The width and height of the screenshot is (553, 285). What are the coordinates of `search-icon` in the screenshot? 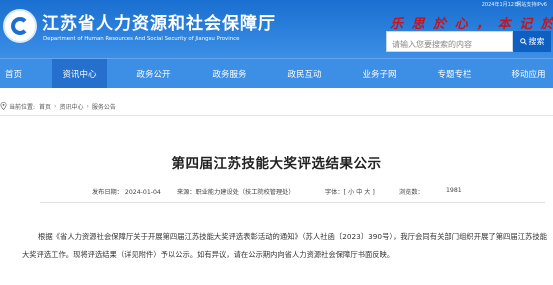 It's located at (523, 41).